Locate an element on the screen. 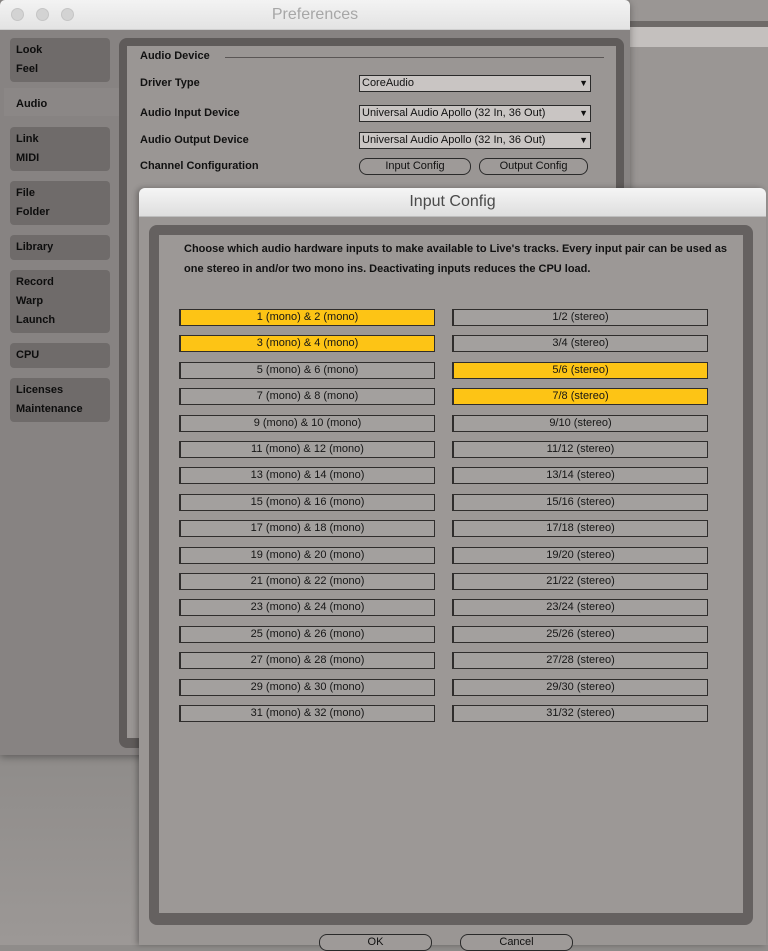 The height and width of the screenshot is (951, 768). window-title: Preferences is located at coordinates (315, 14).